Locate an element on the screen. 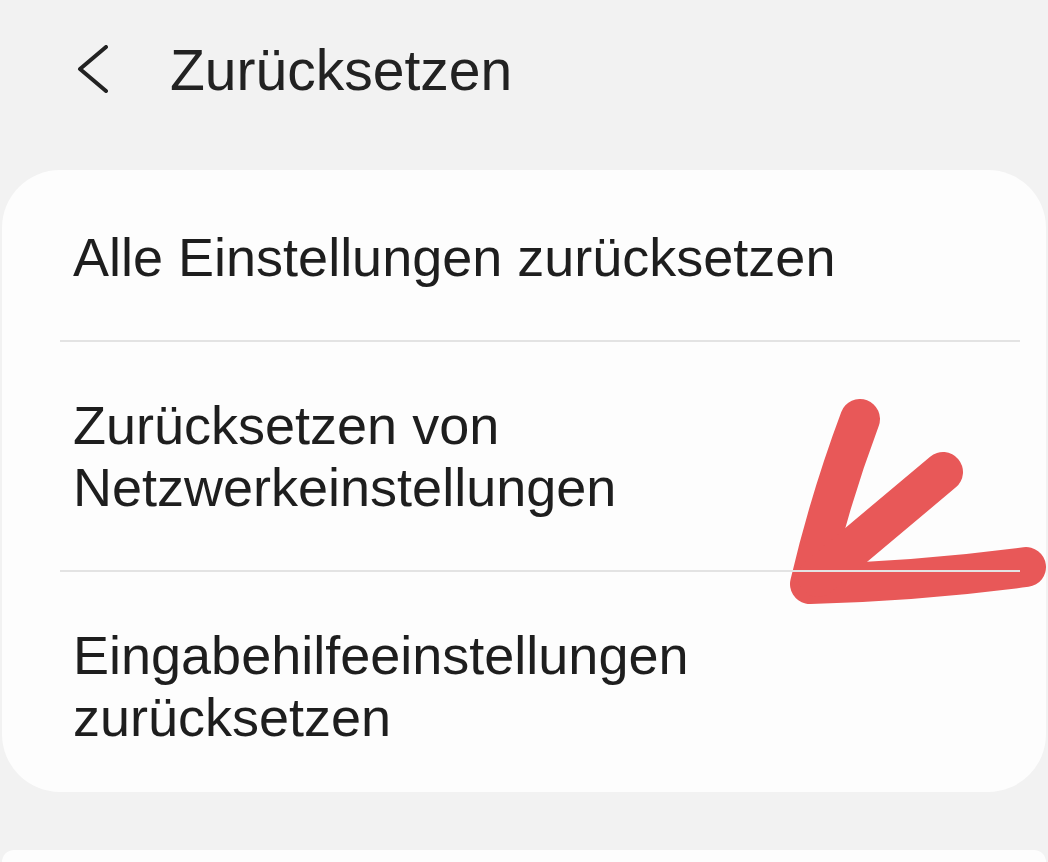 Image resolution: width=1048 pixels, height=862 pixels. back-icon is located at coordinates (93, 69).